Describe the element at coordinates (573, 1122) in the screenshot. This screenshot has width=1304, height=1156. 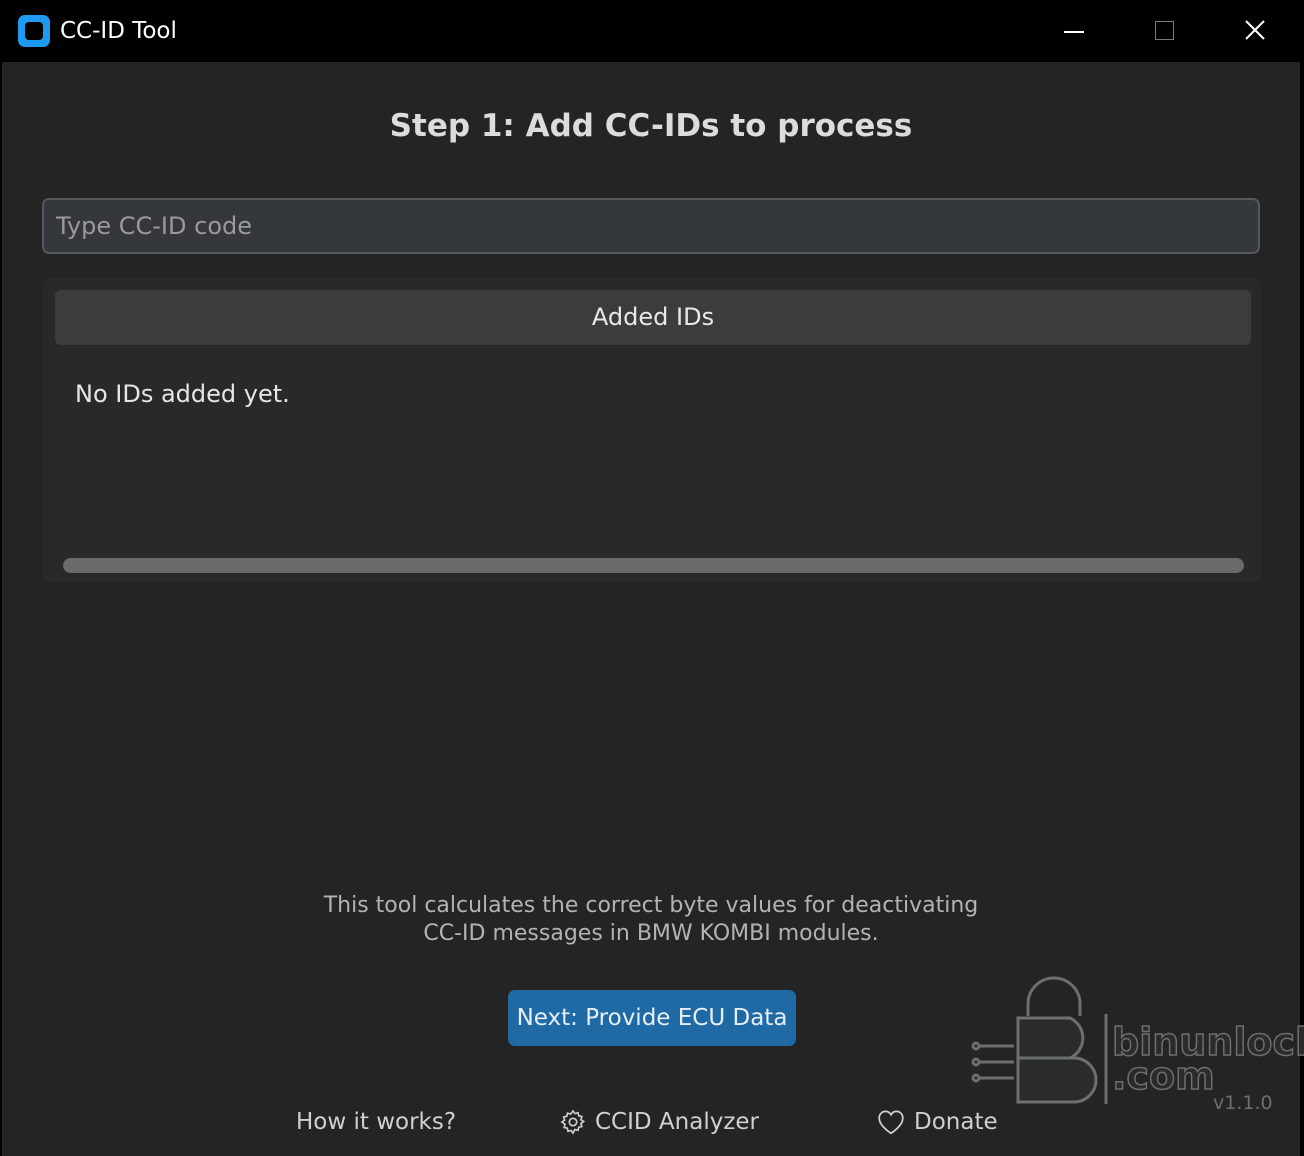
I see `gear-icon` at that location.